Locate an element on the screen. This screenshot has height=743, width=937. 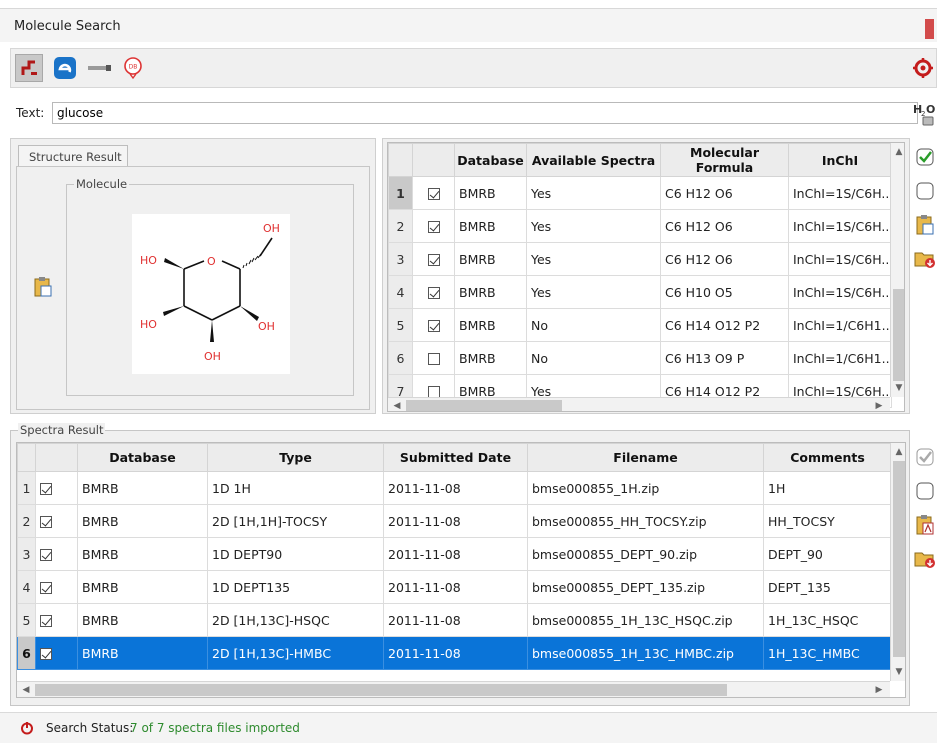
spectra-vertical-scrollbar: ▲ ▼ is located at coordinates (897, 562).